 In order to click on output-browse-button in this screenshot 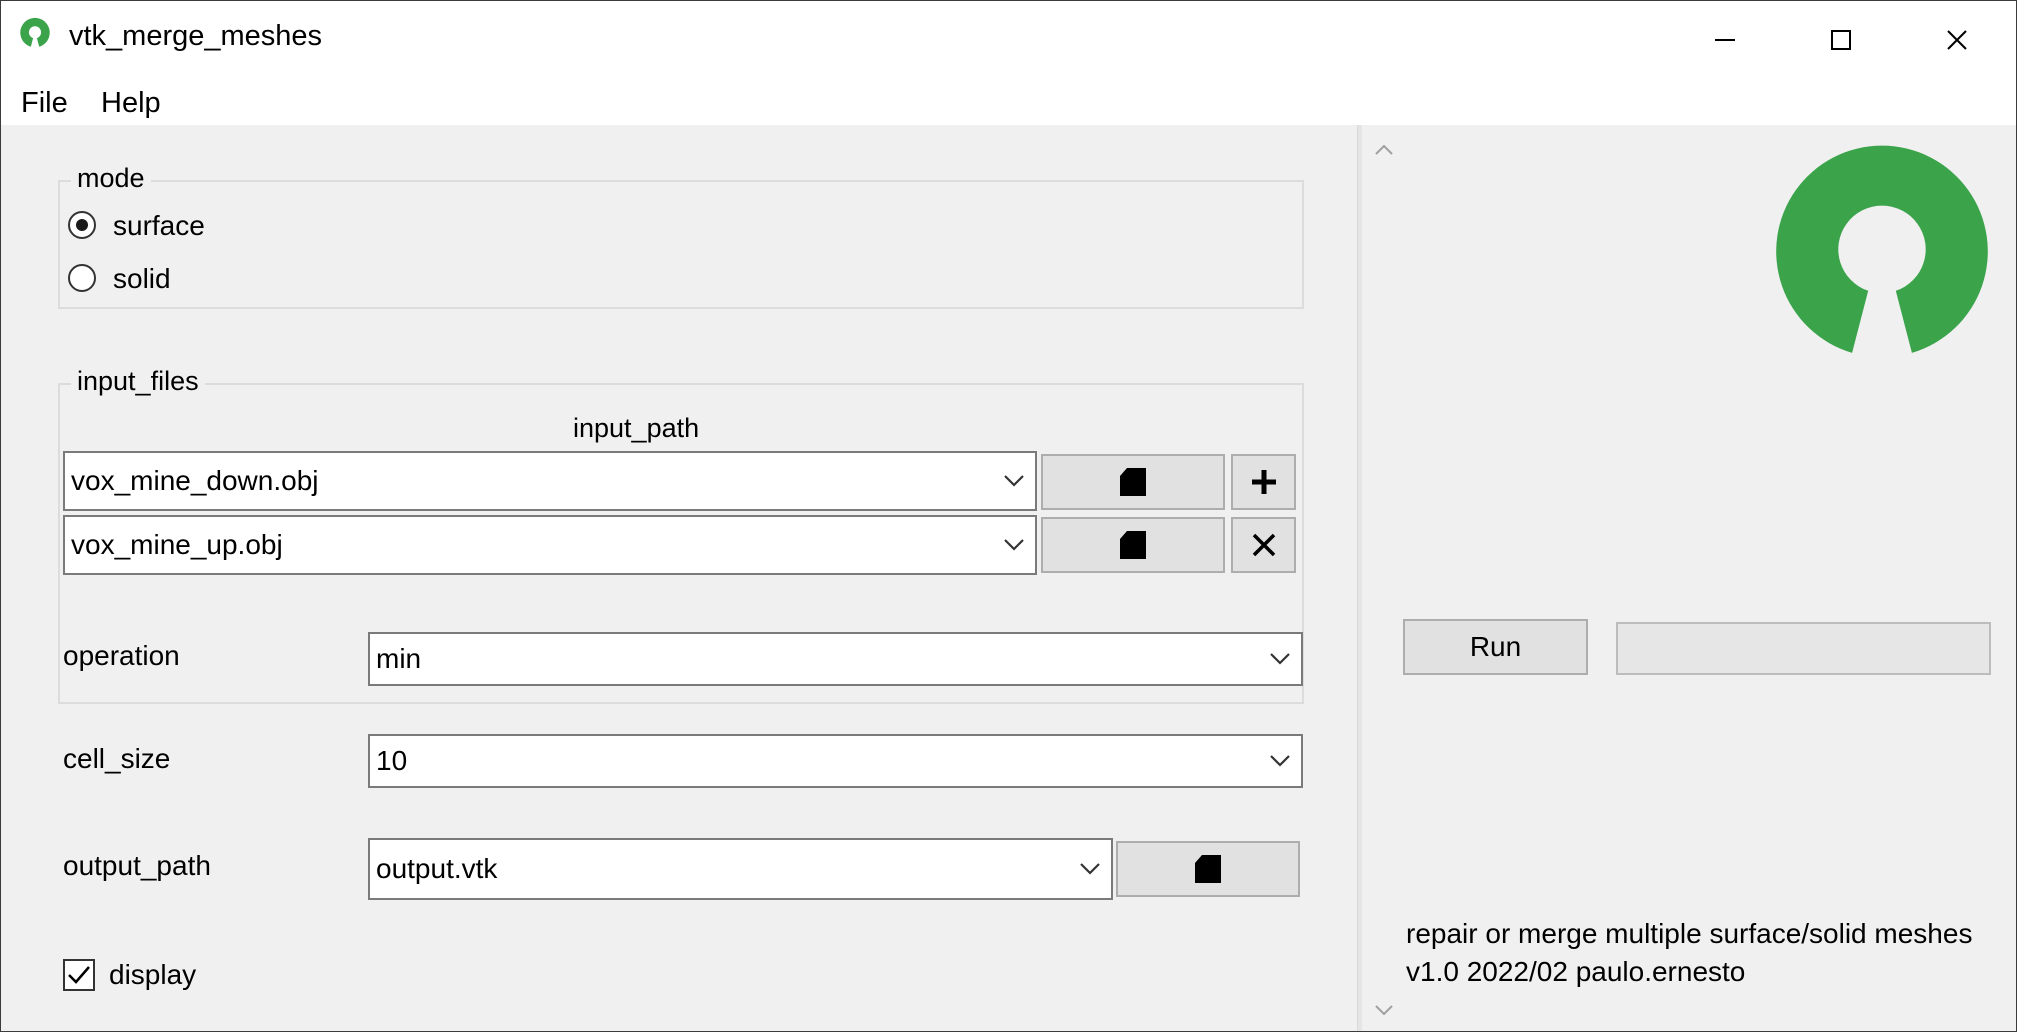, I will do `click(1208, 869)`.